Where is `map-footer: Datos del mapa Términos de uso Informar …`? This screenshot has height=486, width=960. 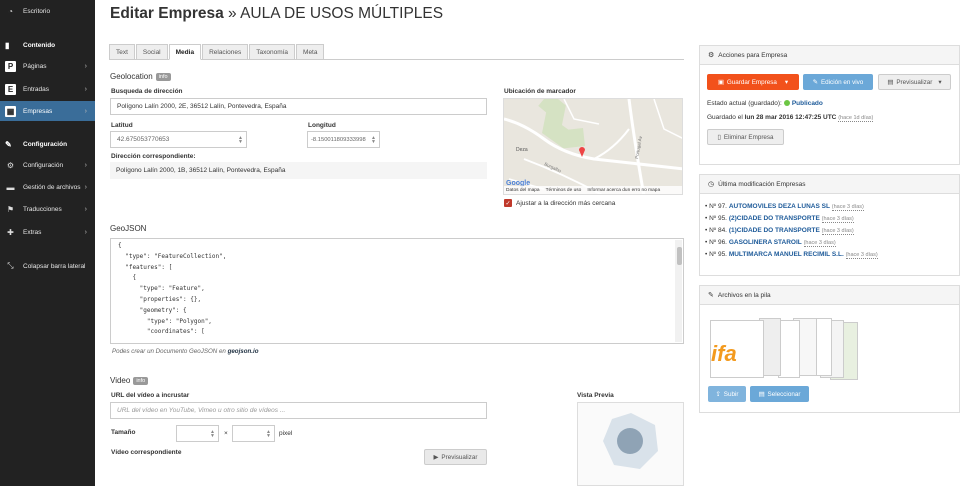
map-footer: Datos del mapa Términos de uso Informar … is located at coordinates (593, 190).